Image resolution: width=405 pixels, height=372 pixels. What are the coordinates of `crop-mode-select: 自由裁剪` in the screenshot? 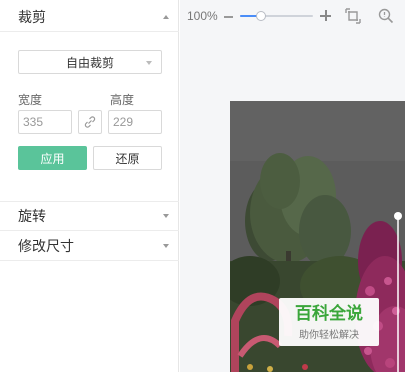 It's located at (90, 62).